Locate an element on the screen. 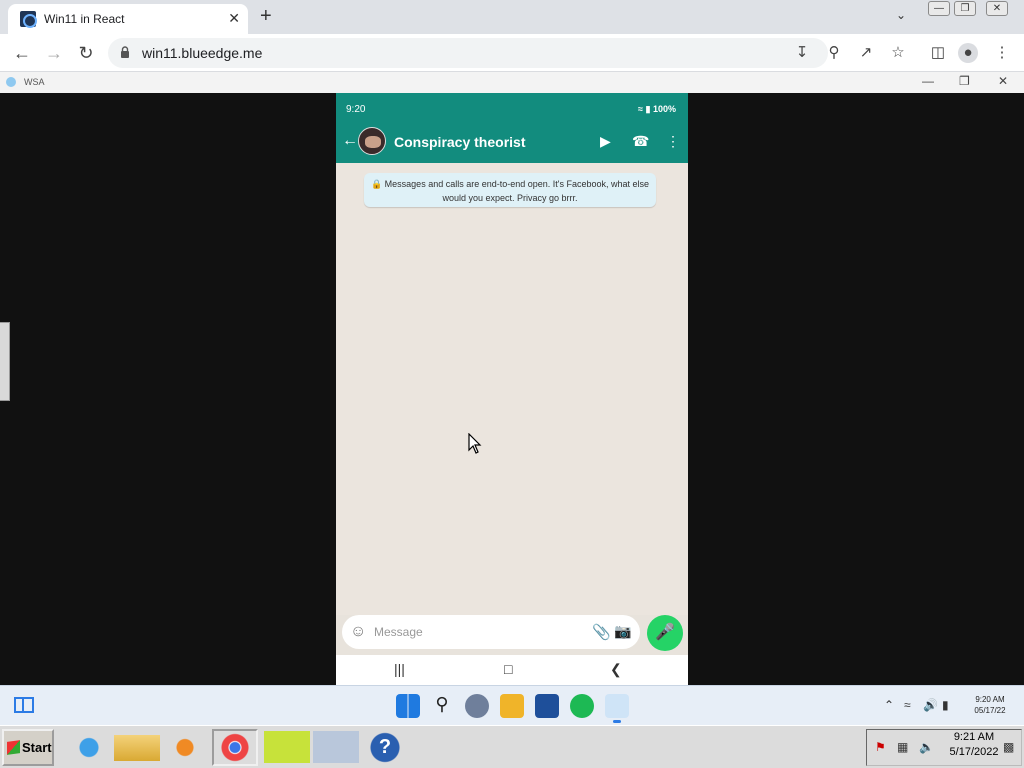 The height and width of the screenshot is (768, 1024). win11-clock: 9:20 AM 05/17/22 is located at coordinates (990, 705).